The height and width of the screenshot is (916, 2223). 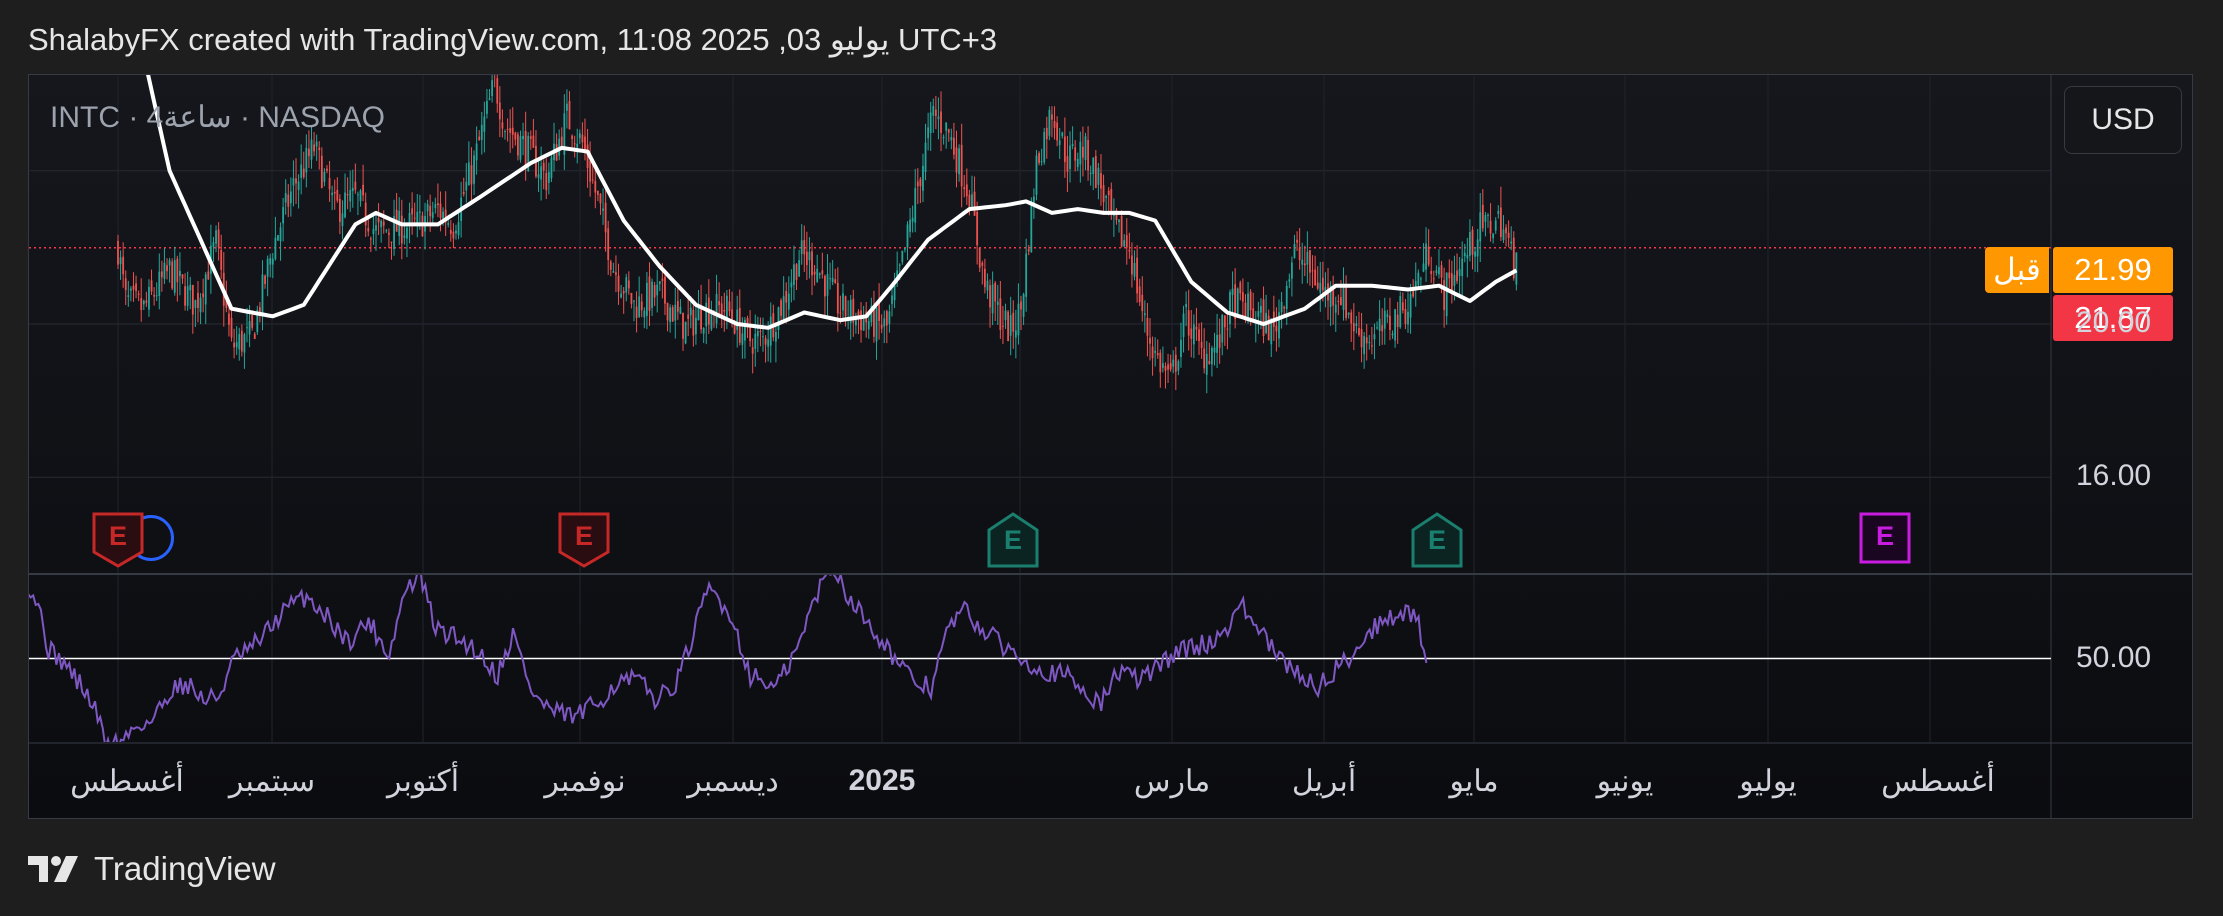 What do you see at coordinates (733, 781) in the screenshot?
I see `time-axis-tick-label: ديسمبر` at bounding box center [733, 781].